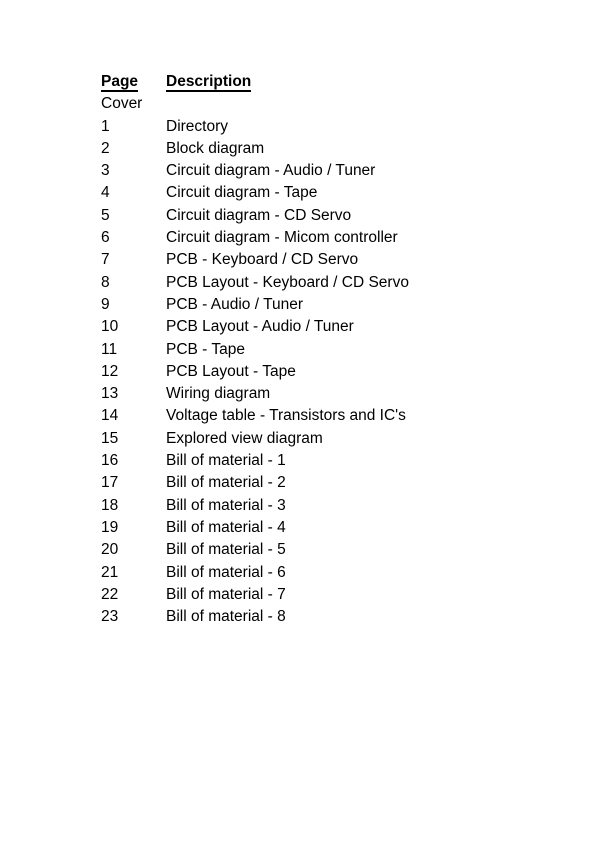  What do you see at coordinates (226, 594) in the screenshot?
I see `cell-description: Bill of material - 7` at bounding box center [226, 594].